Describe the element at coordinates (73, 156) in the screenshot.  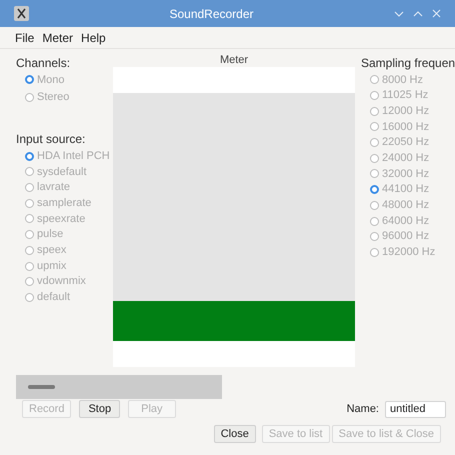
I see `radio-label: HDA Intel PCH` at that location.